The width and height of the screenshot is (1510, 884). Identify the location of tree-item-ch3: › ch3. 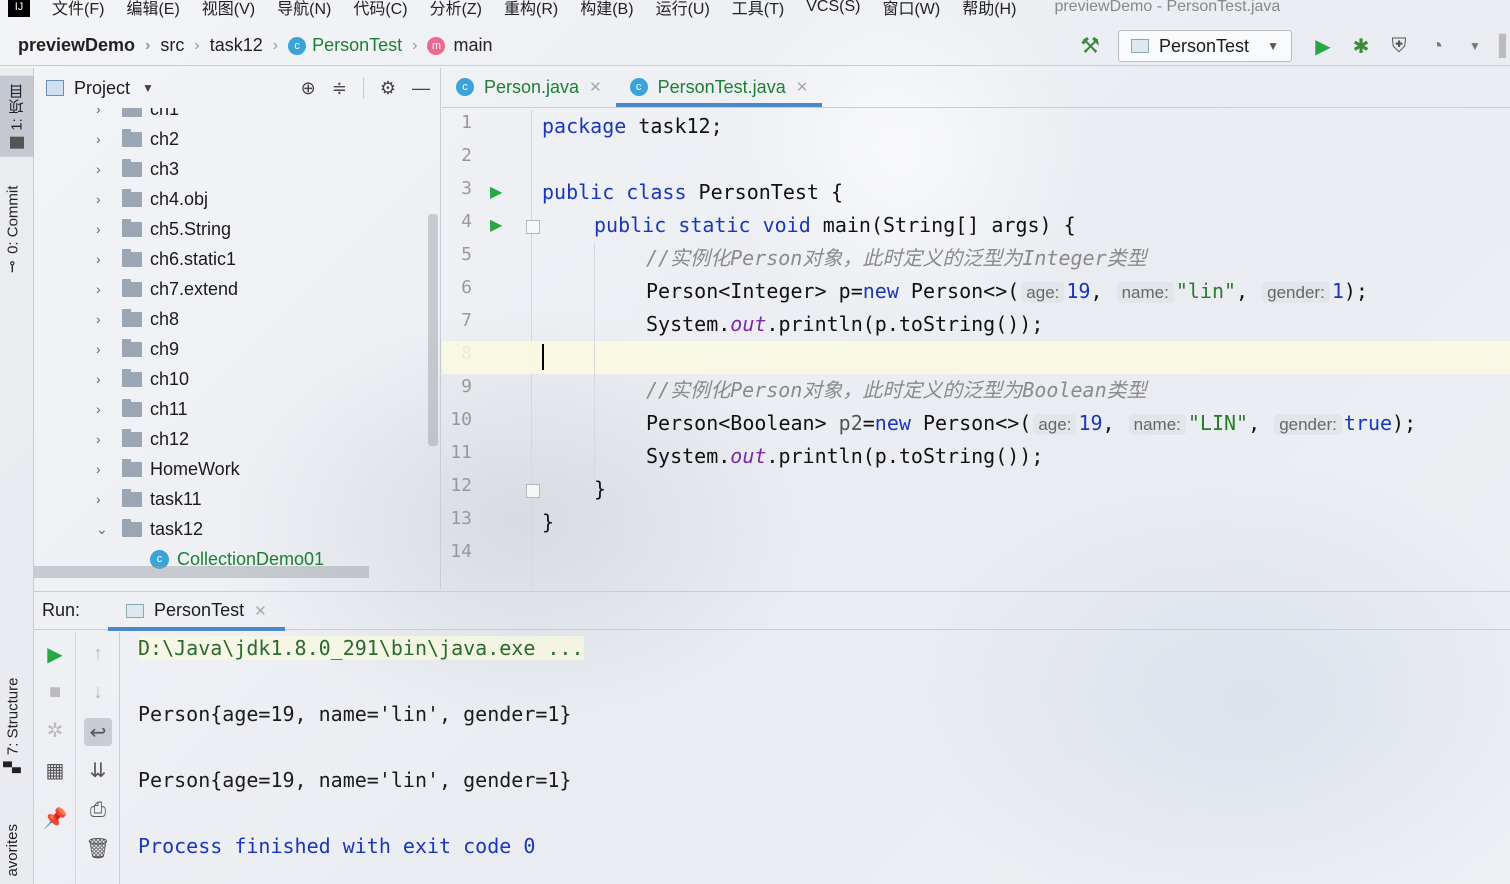
(237, 169).